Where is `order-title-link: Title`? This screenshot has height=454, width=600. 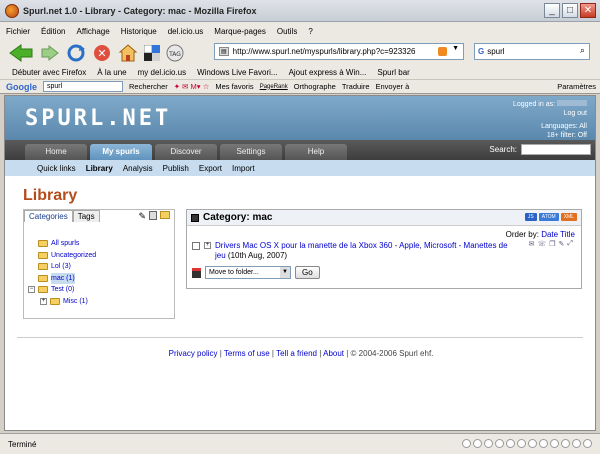
order-title-link: Title is located at coordinates (567, 234).